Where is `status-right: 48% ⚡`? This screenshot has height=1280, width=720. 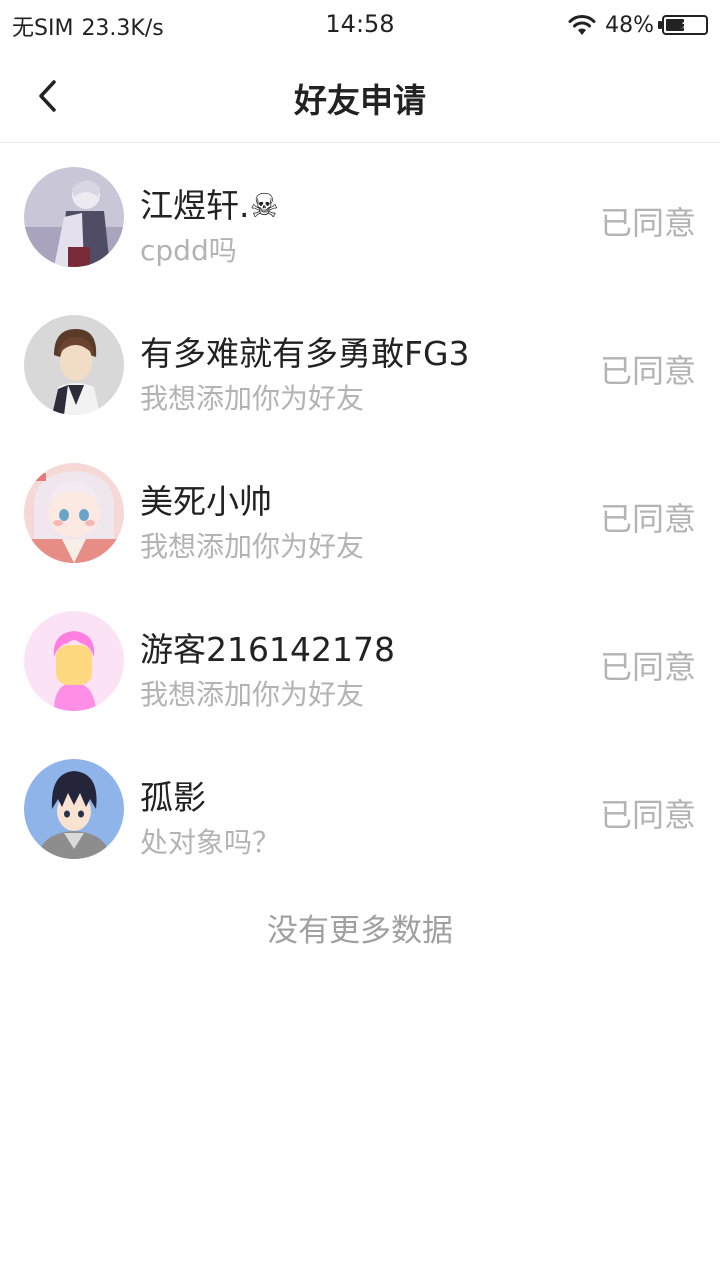
status-right: 48% ⚡ is located at coordinates (637, 25).